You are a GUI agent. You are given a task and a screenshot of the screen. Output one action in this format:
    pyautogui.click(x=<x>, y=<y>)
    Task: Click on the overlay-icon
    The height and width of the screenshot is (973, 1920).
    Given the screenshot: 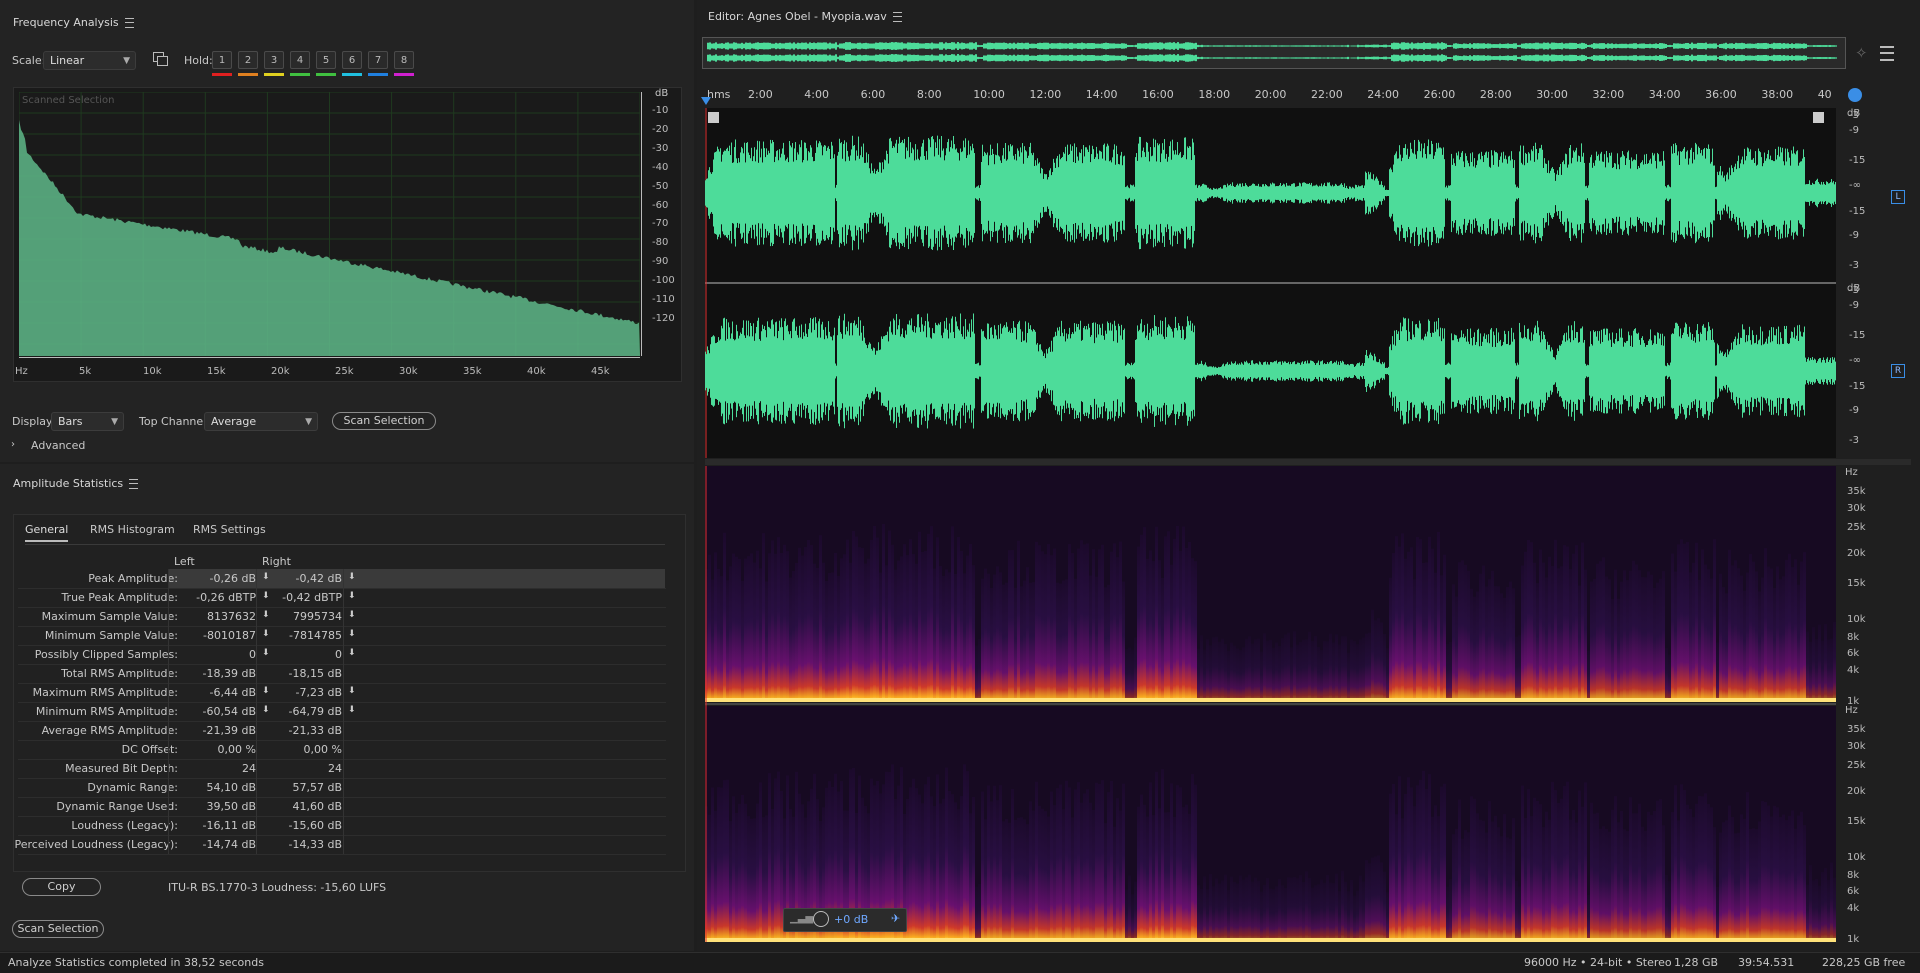 What is the action you would take?
    pyautogui.click(x=160, y=59)
    